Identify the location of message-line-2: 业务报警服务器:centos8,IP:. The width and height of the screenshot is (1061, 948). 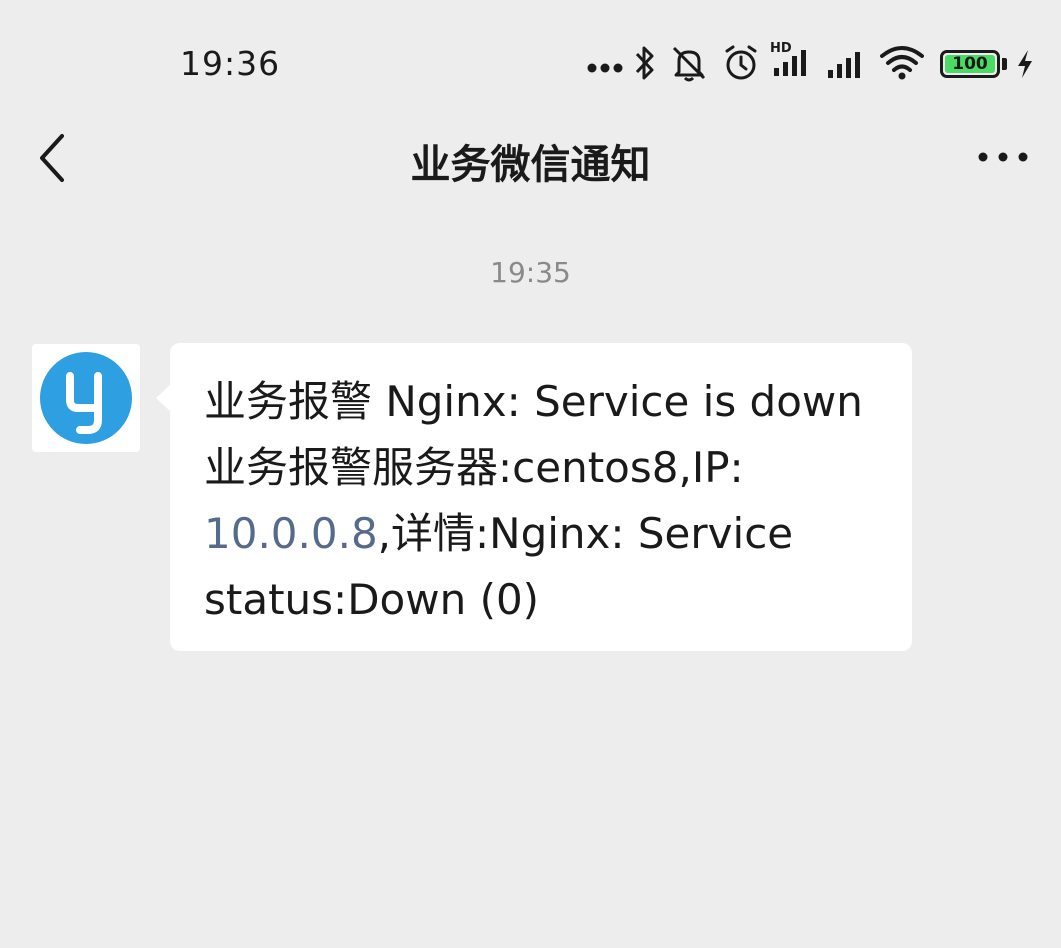
(474, 467).